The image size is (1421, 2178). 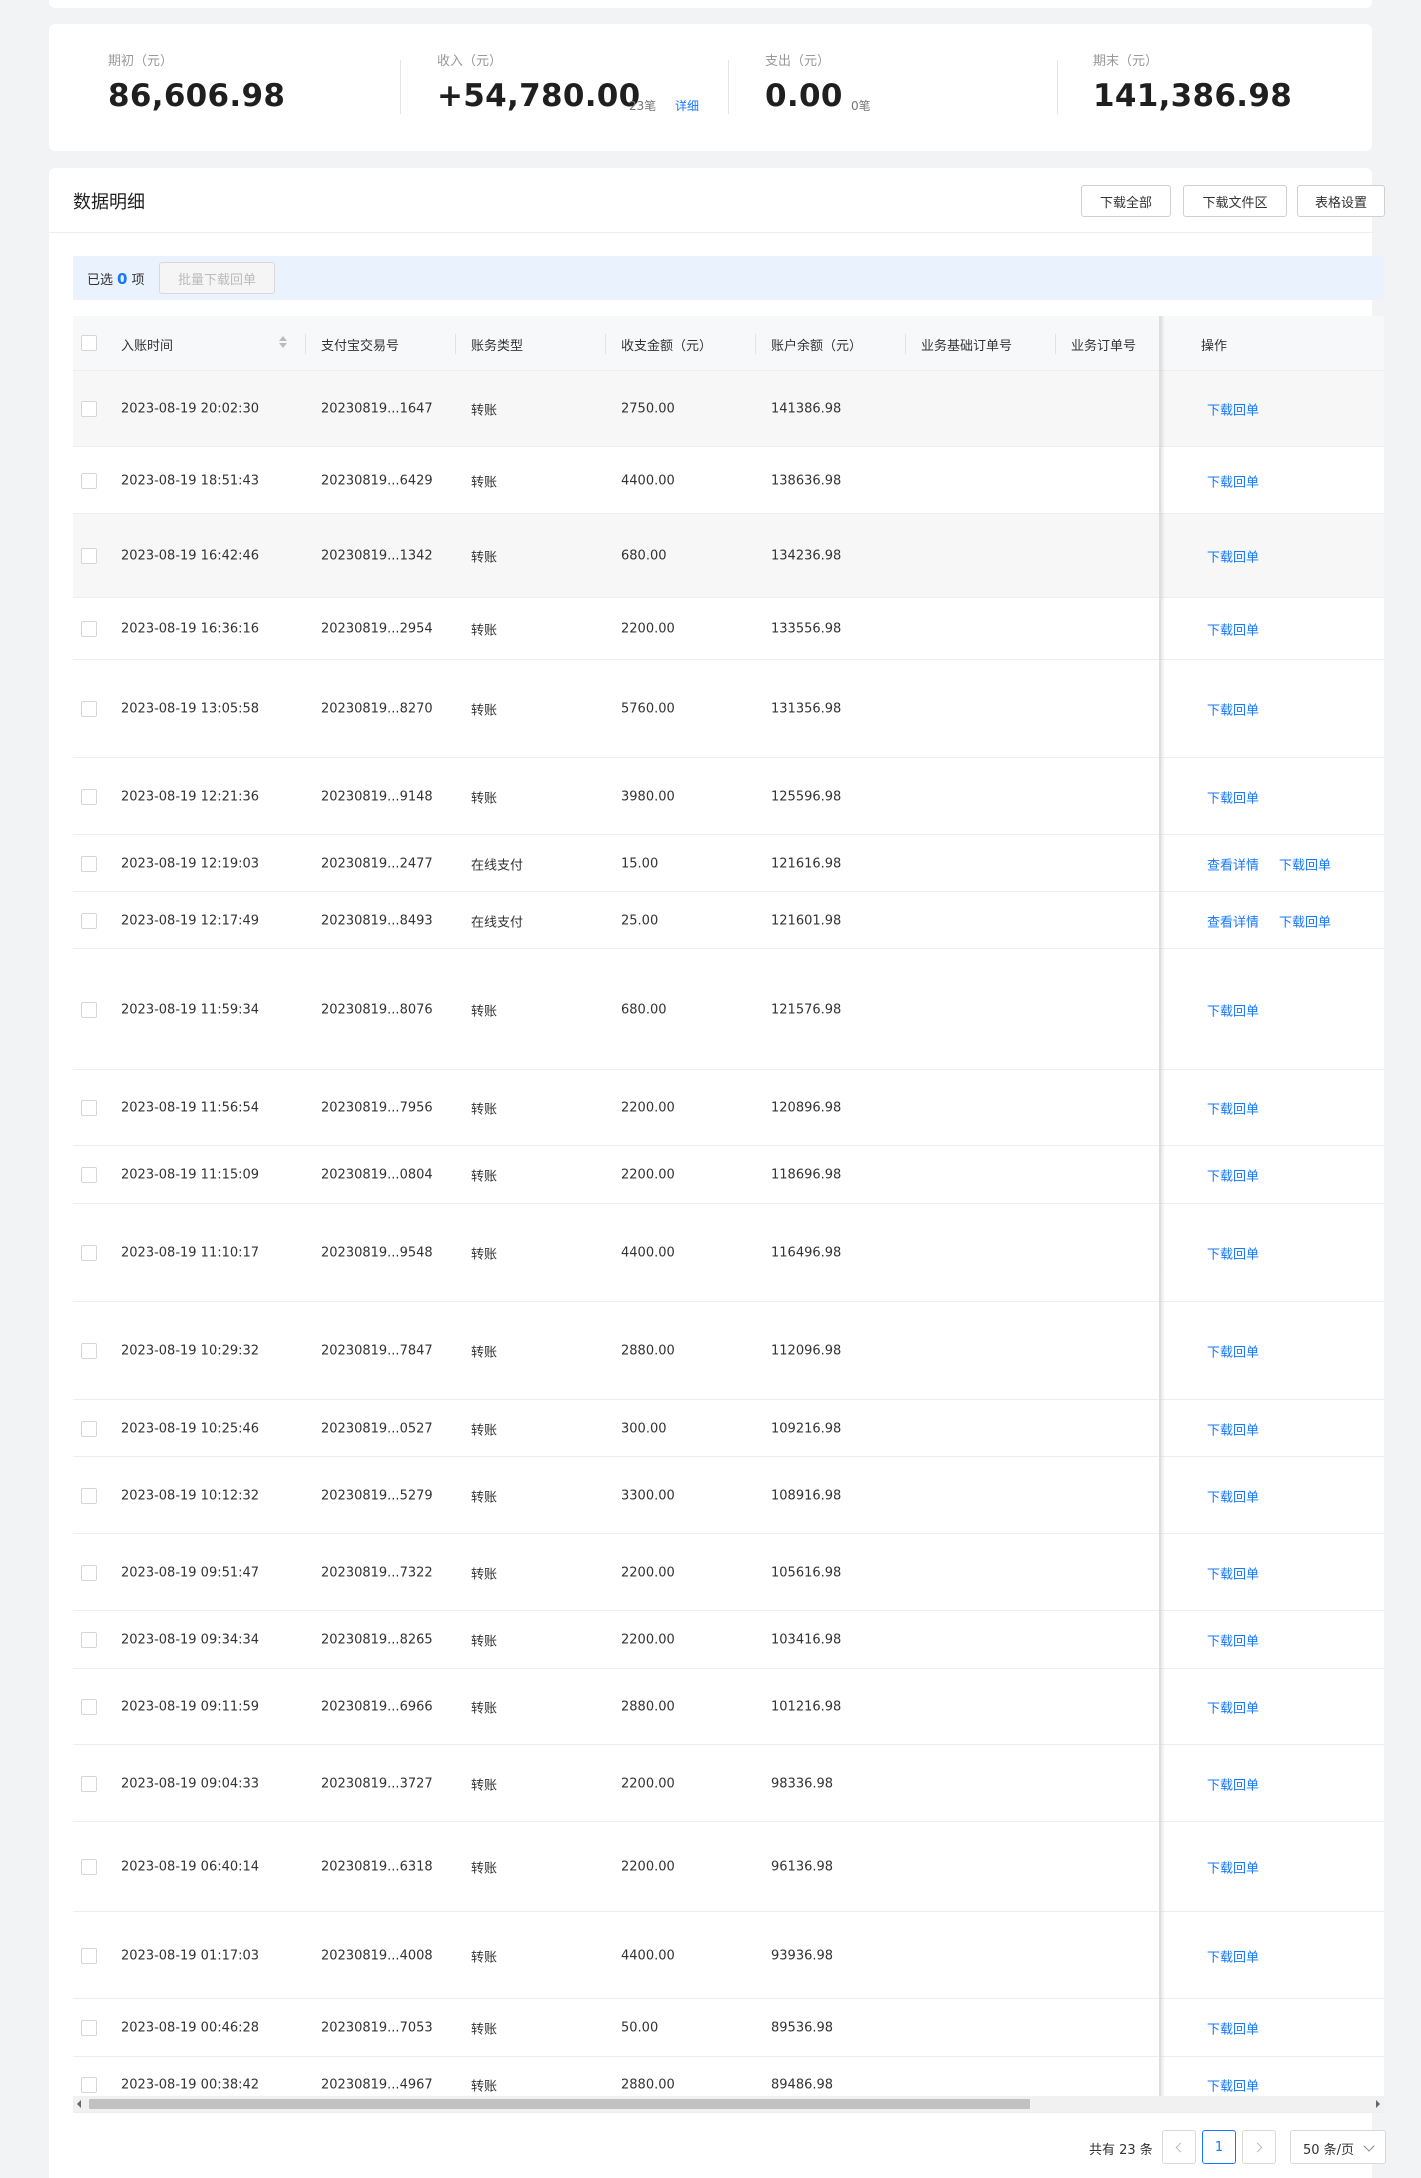 I want to click on scroll-left-icon, so click(x=79, y=2104).